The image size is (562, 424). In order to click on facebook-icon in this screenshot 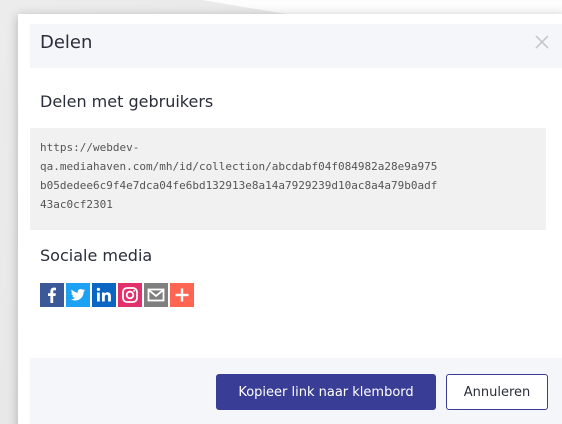, I will do `click(52, 295)`.